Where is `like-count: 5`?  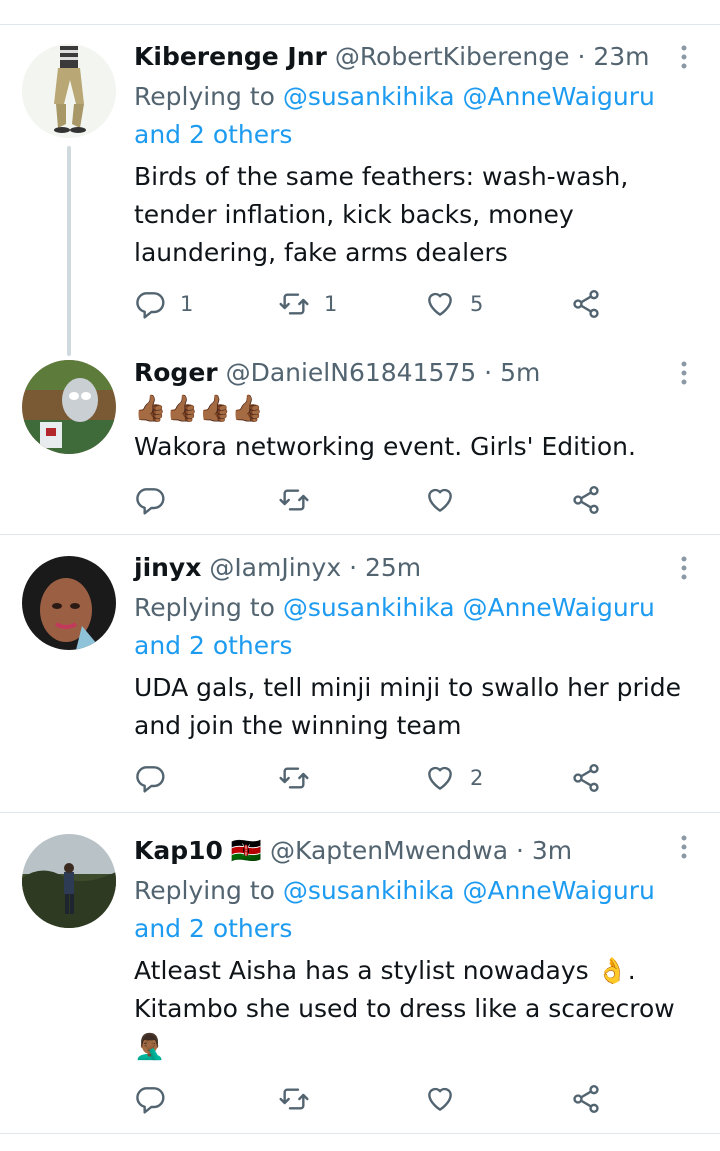 like-count: 5 is located at coordinates (477, 304).